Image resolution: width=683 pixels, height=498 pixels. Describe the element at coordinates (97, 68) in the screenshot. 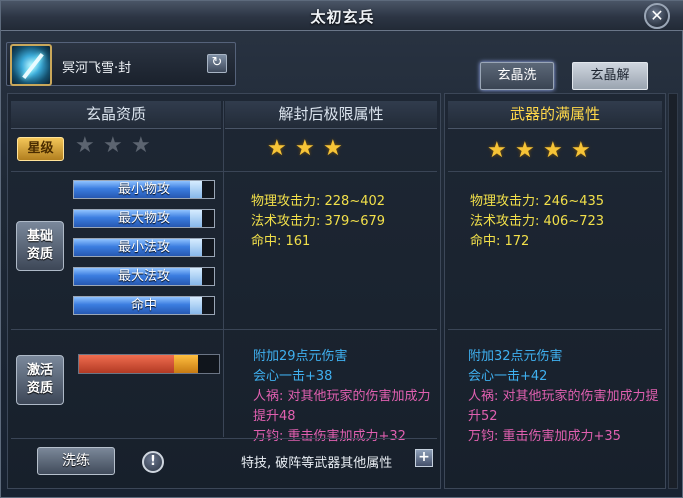

I see `weapon-name: 冥河飞雪·封` at that location.